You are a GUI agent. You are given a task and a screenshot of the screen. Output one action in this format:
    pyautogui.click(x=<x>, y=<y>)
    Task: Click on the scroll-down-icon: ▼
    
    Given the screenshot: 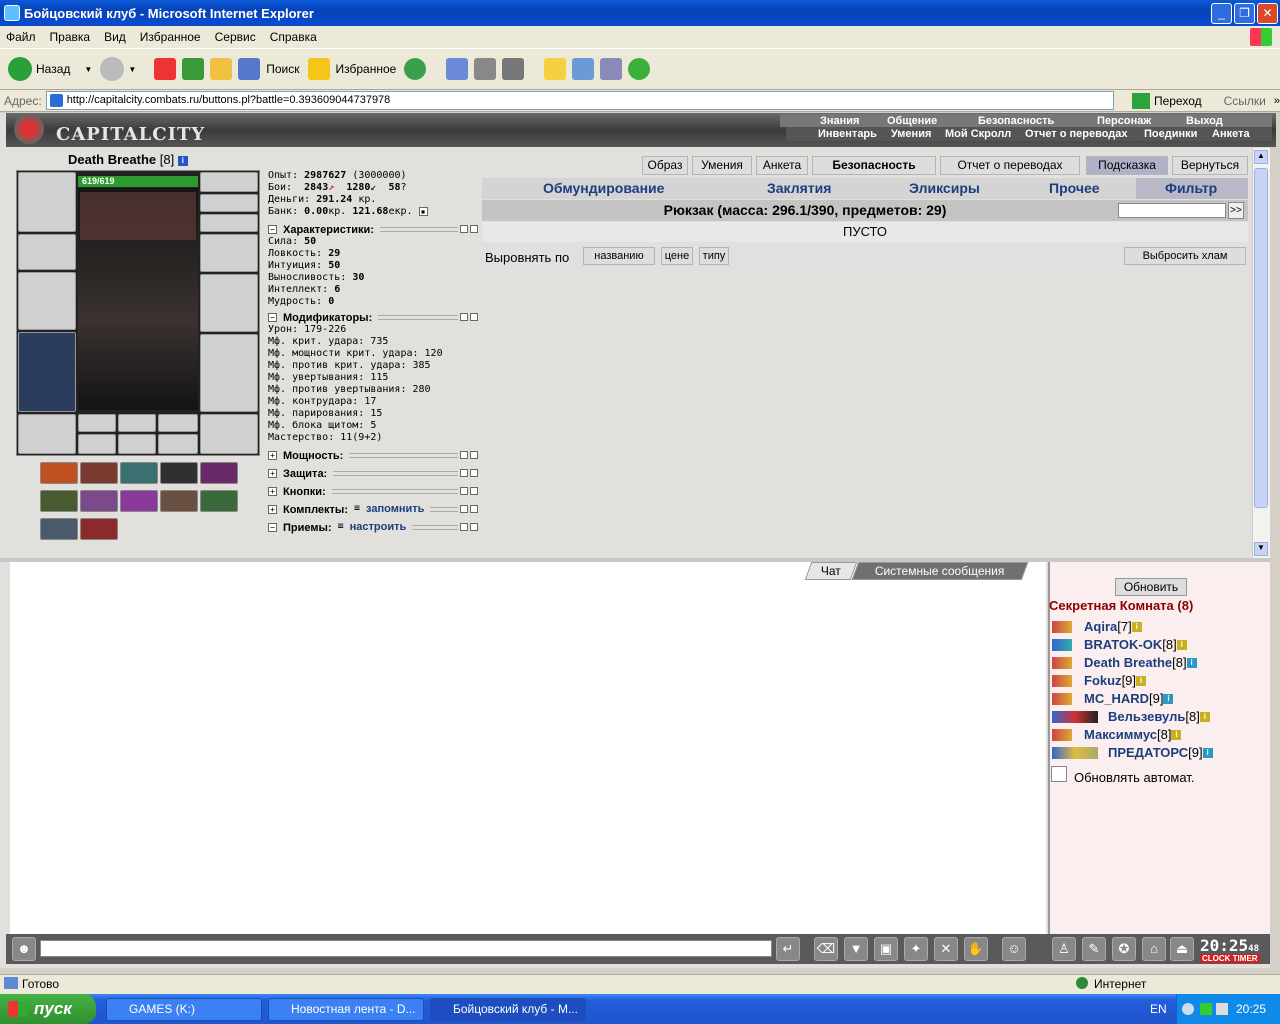 What is the action you would take?
    pyautogui.click(x=1261, y=549)
    